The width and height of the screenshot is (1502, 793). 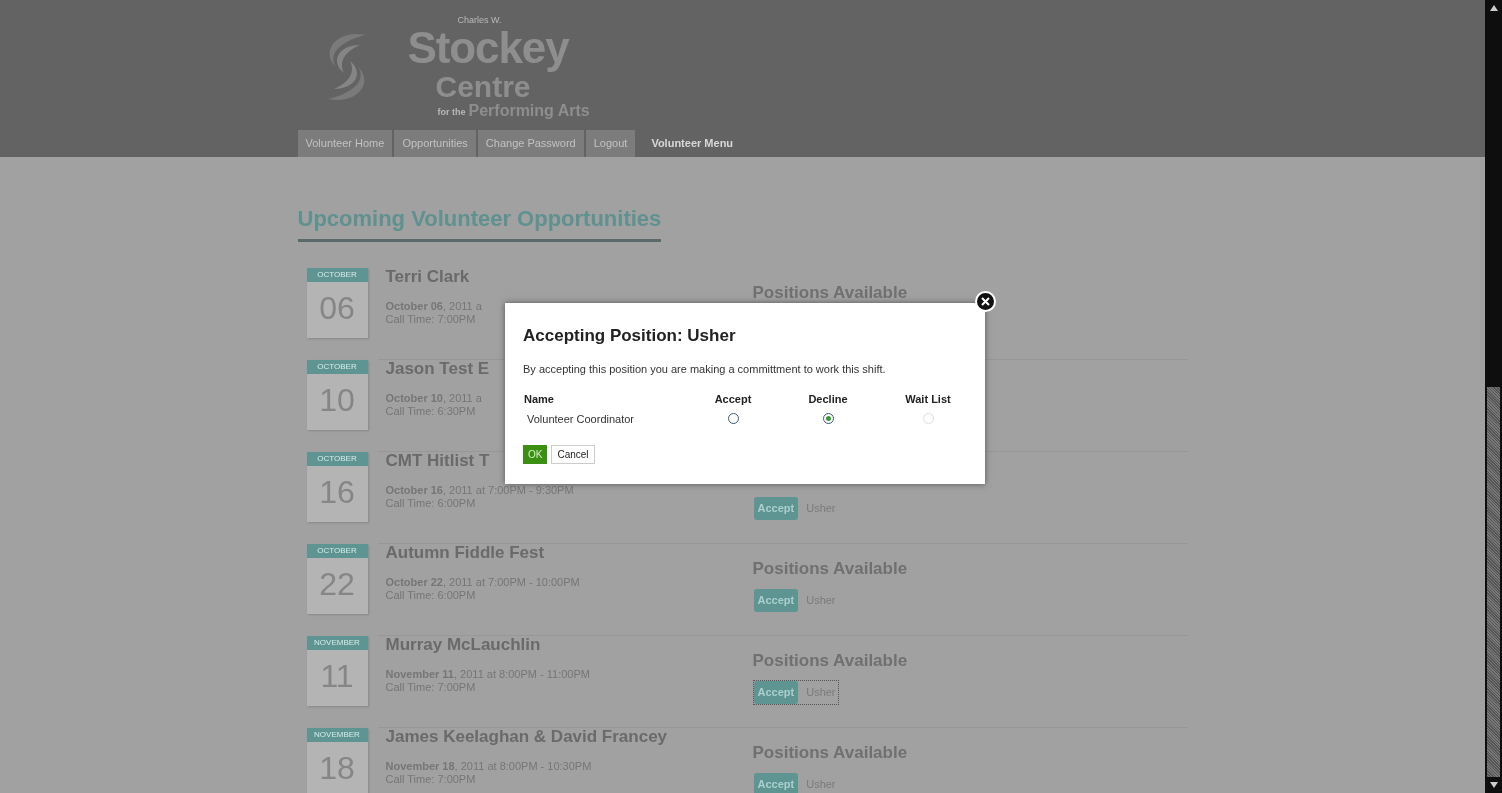 What do you see at coordinates (580, 419) in the screenshot?
I see `volunteer-name: Volunteer Coordinator` at bounding box center [580, 419].